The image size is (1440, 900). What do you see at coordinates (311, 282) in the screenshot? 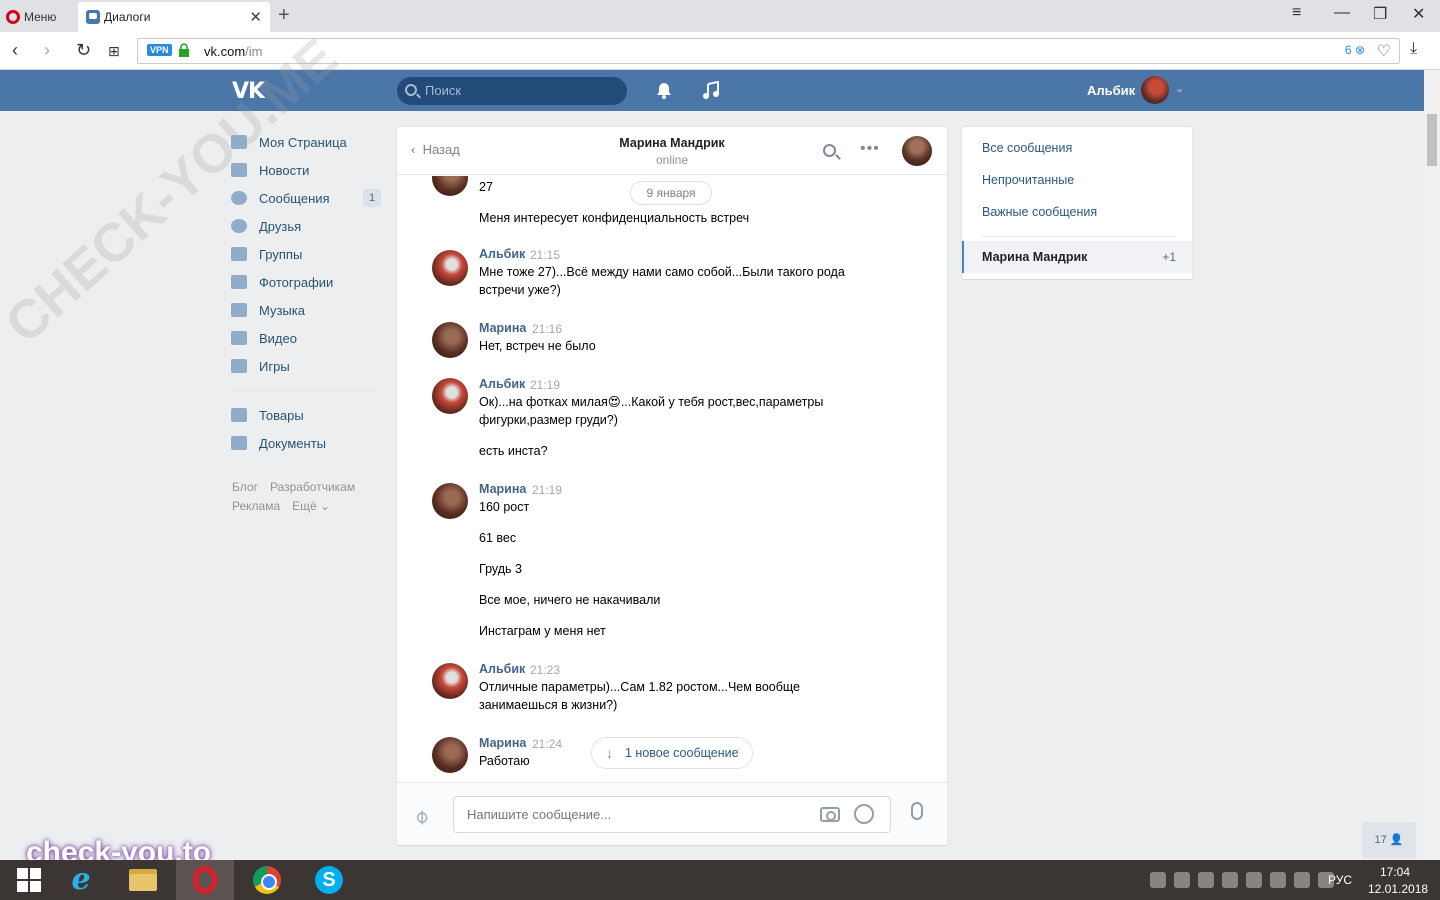
I see `sidebar-item-photos: Фотографии` at bounding box center [311, 282].